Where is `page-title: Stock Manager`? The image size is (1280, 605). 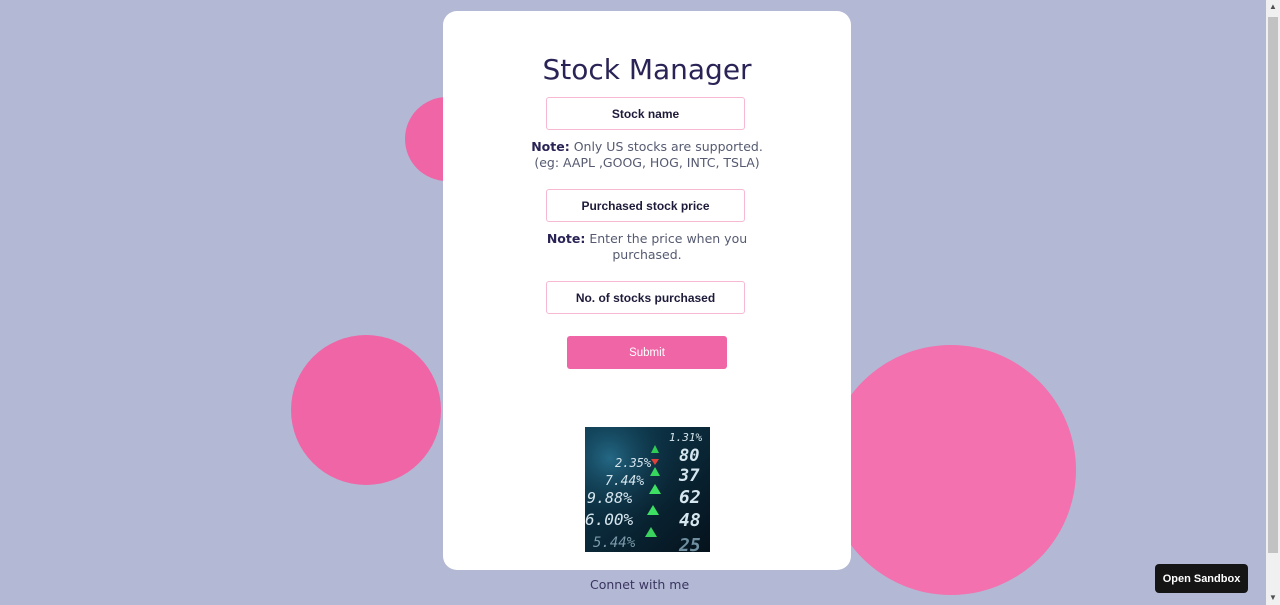
page-title: Stock Manager is located at coordinates (647, 69).